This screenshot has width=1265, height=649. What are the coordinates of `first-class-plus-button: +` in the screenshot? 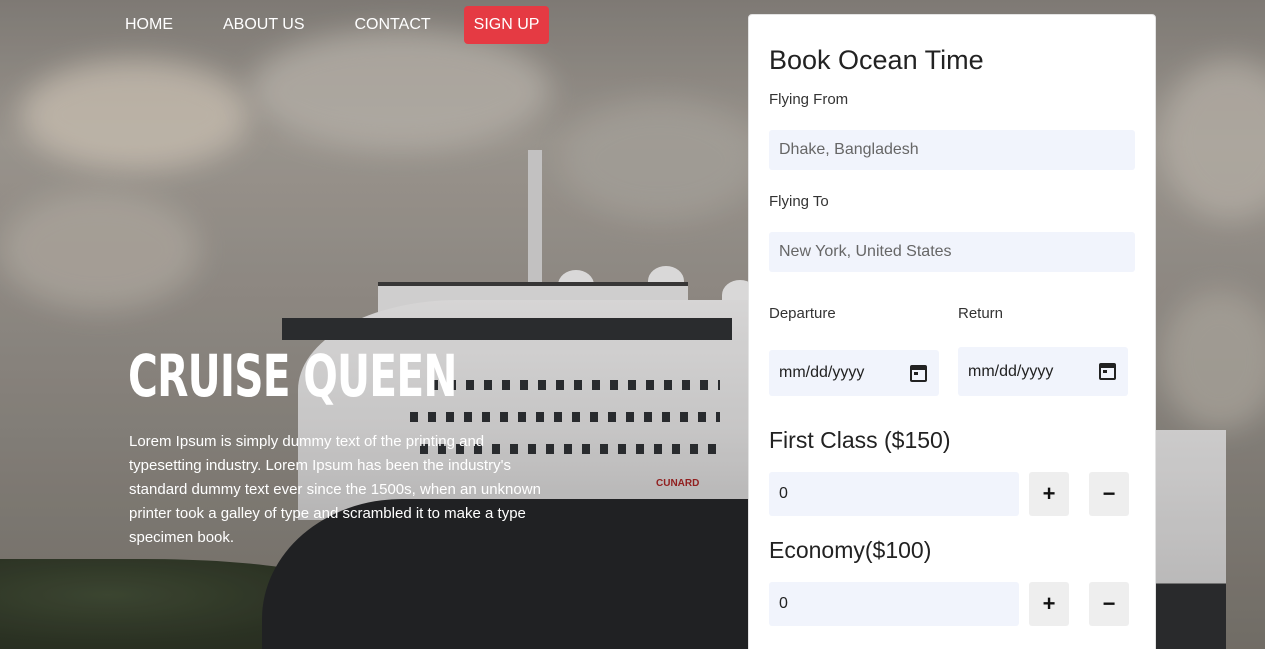 It's located at (1049, 494).